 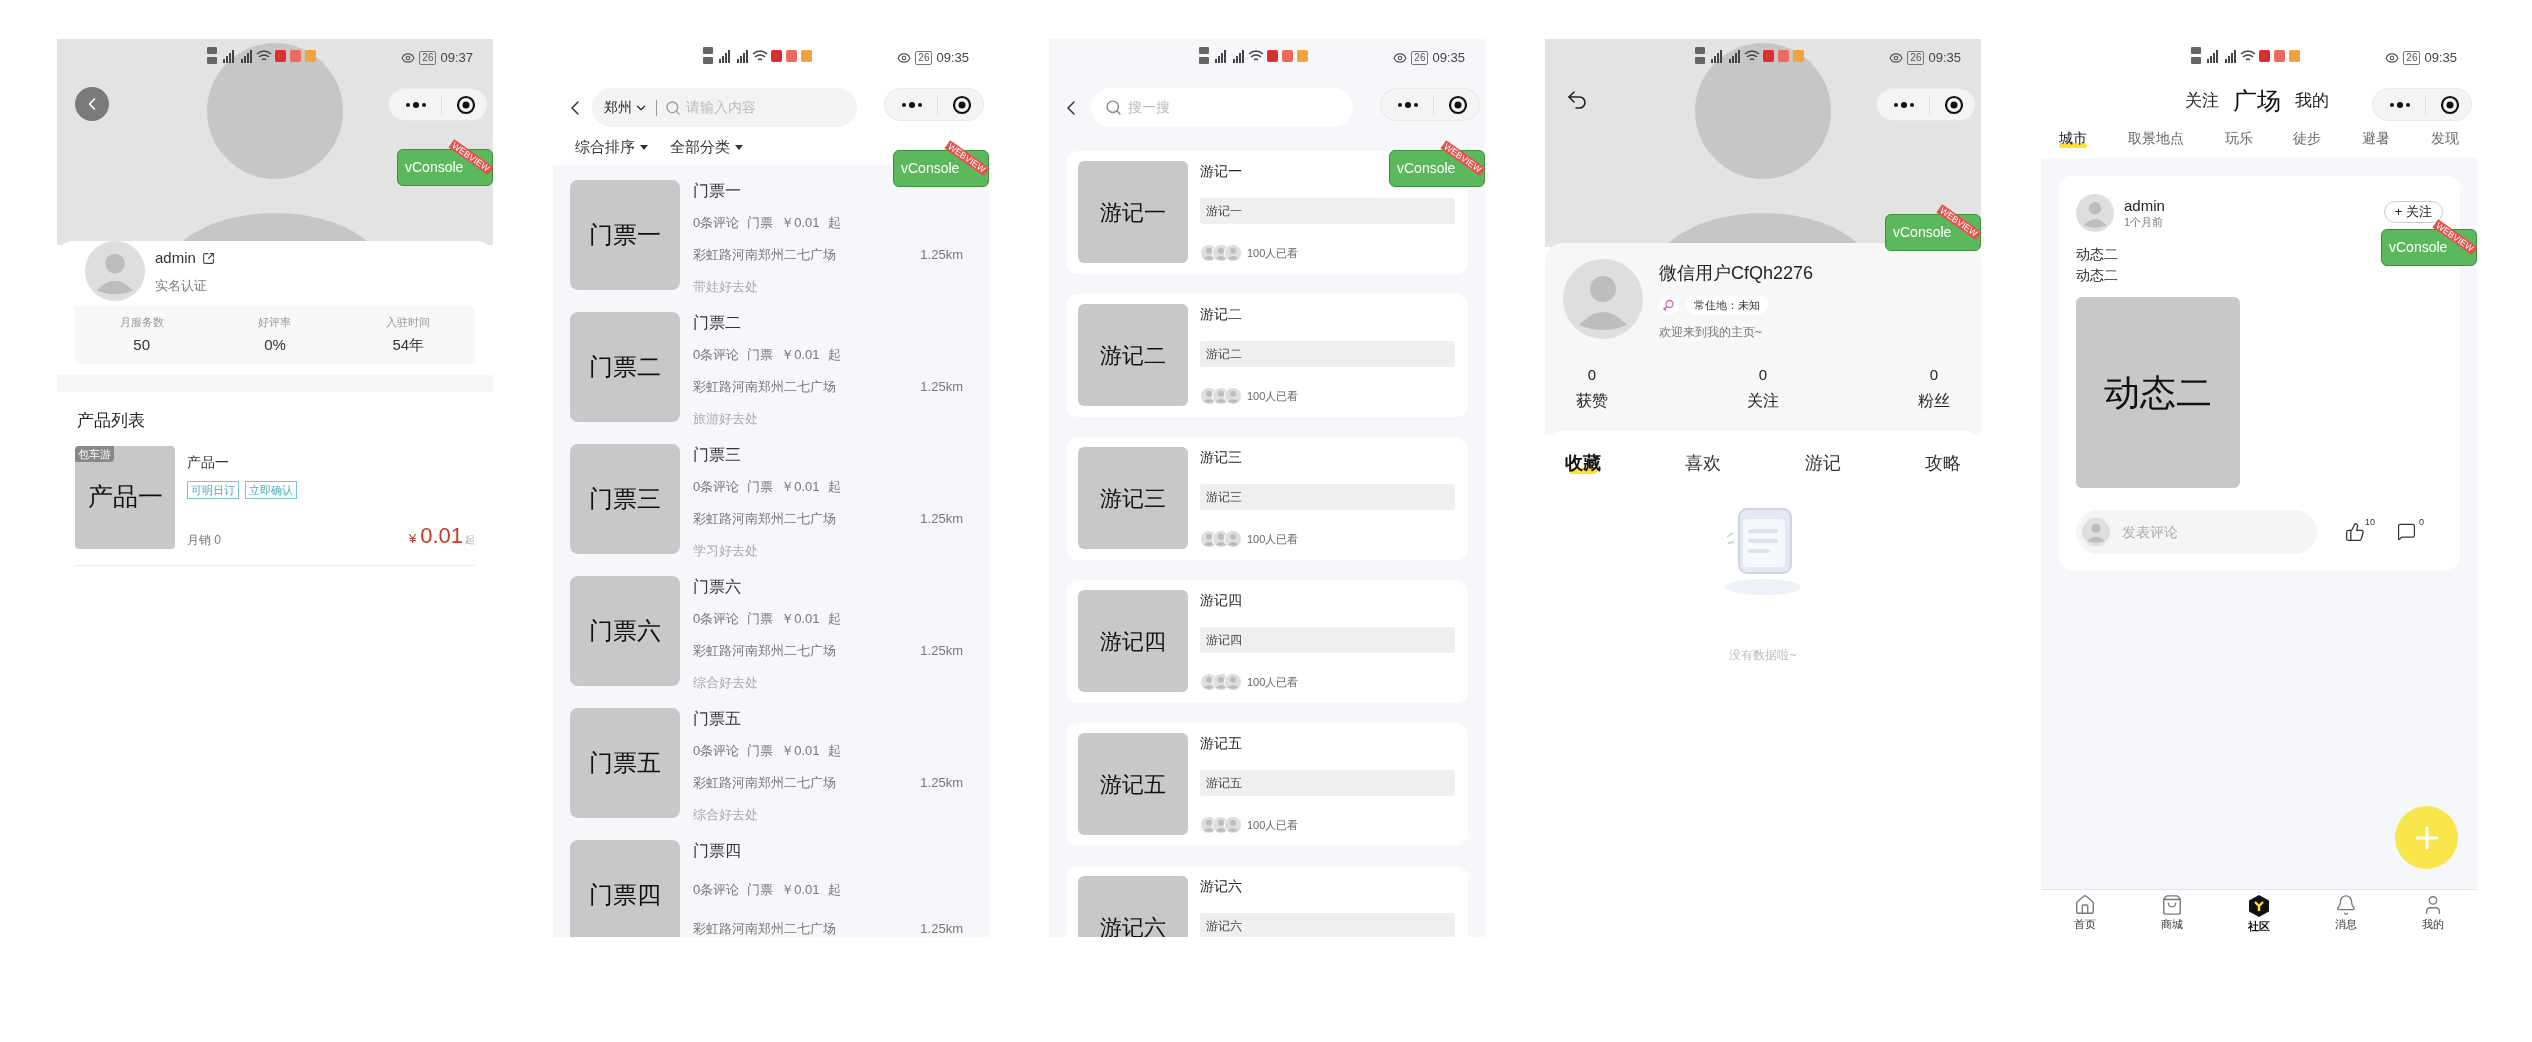 I want to click on ticket-image: 门票六, so click(x=625, y=630).